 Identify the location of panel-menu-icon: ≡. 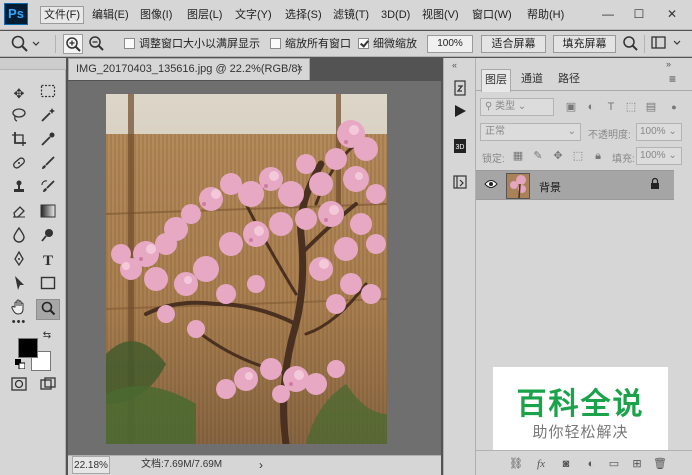
(672, 79).